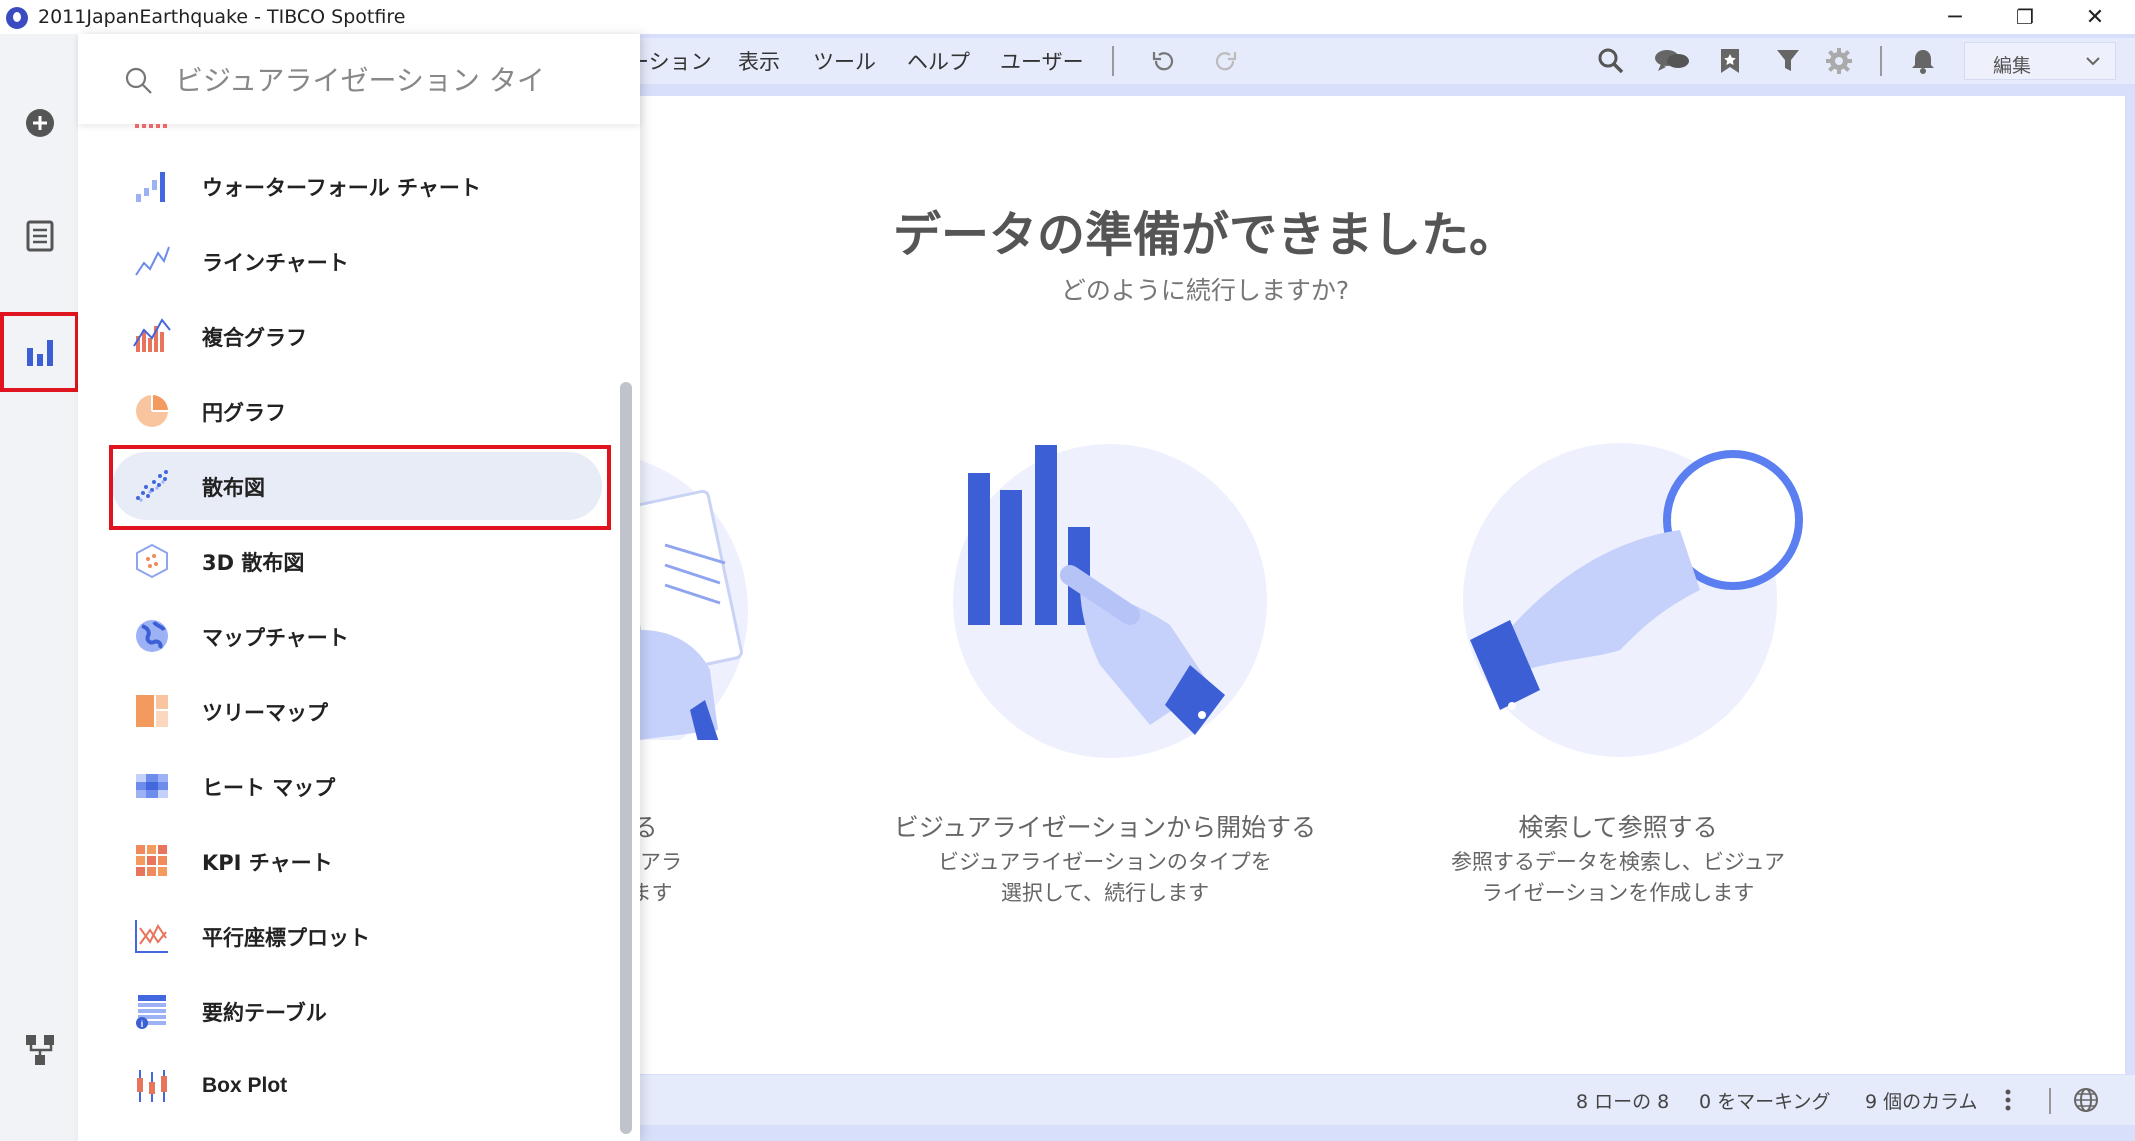  Describe the element at coordinates (2086, 1100) in the screenshot. I see `globe-icon` at that location.